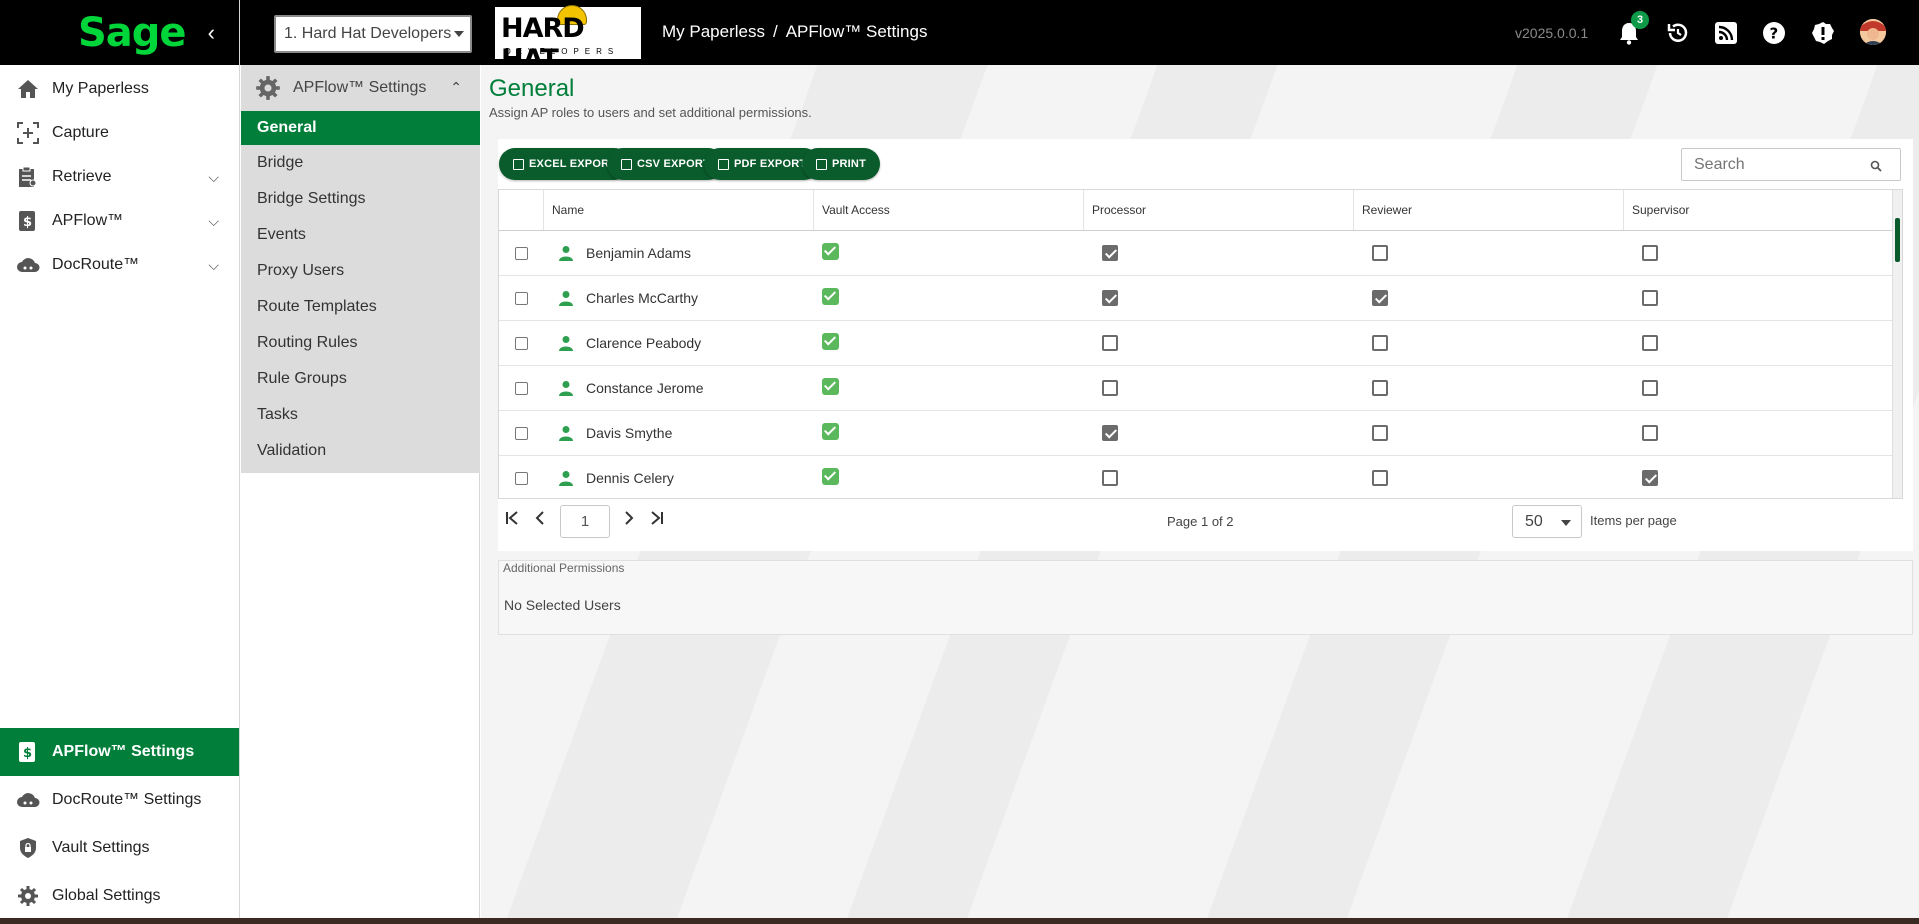 Image resolution: width=1919 pixels, height=924 pixels. I want to click on table-row: Charles McCarthy, so click(1200, 298).